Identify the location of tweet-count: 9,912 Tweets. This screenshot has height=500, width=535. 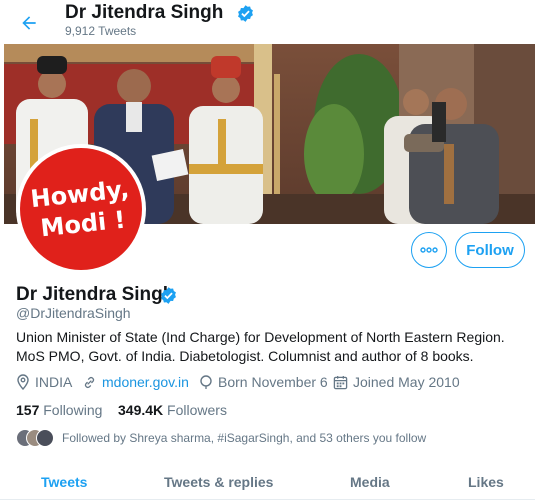
(101, 31).